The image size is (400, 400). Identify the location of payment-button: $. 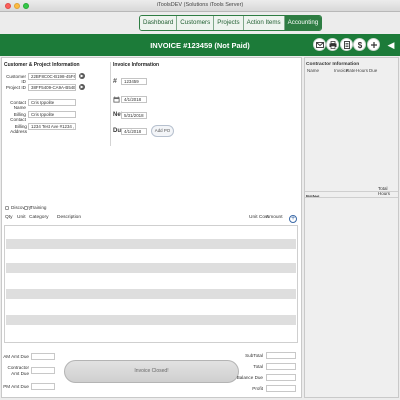
(359, 44).